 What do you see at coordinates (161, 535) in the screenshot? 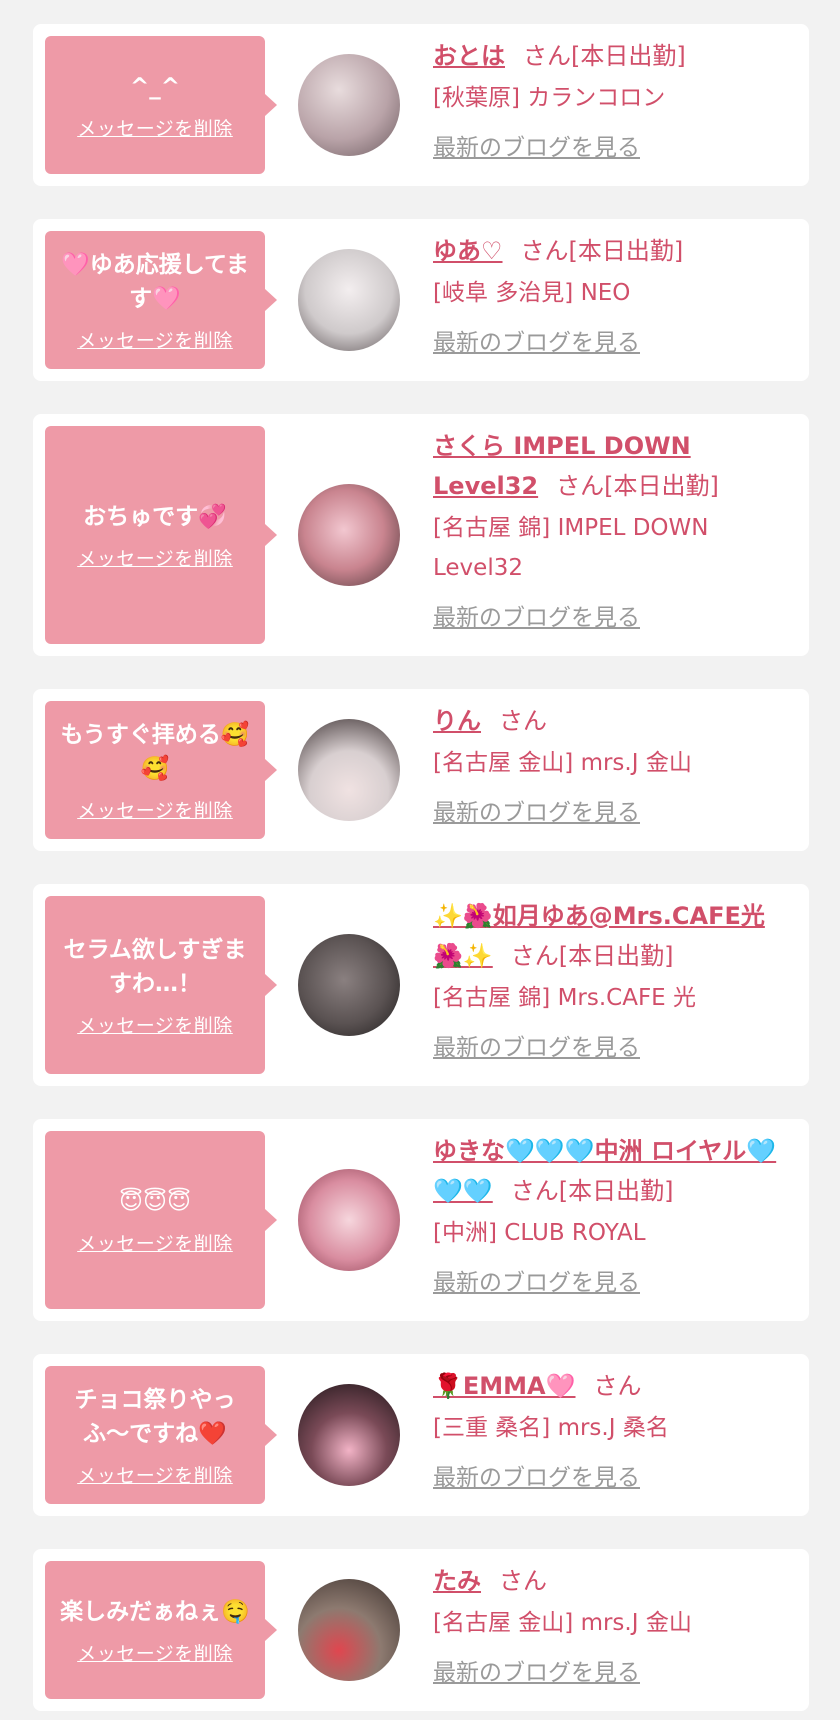
I see `message-bubble: おちゅです💞 メッセージを削除` at bounding box center [161, 535].